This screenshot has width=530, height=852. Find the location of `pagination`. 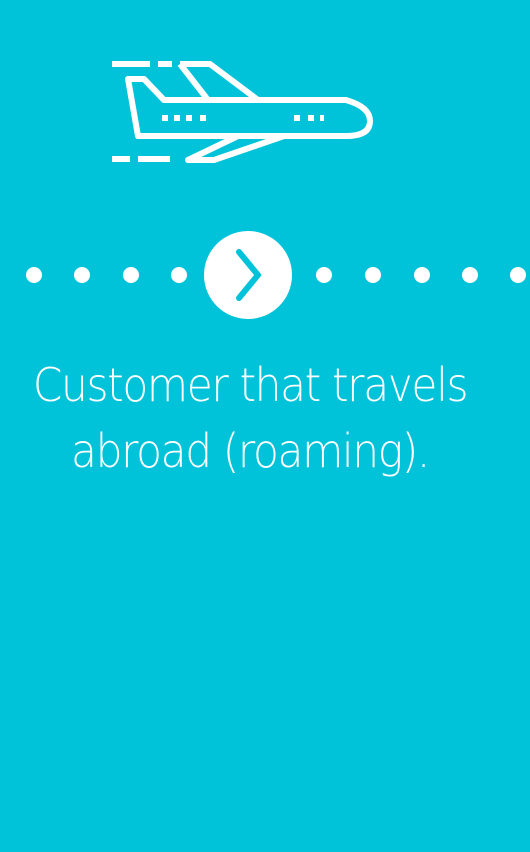

pagination is located at coordinates (265, 275).